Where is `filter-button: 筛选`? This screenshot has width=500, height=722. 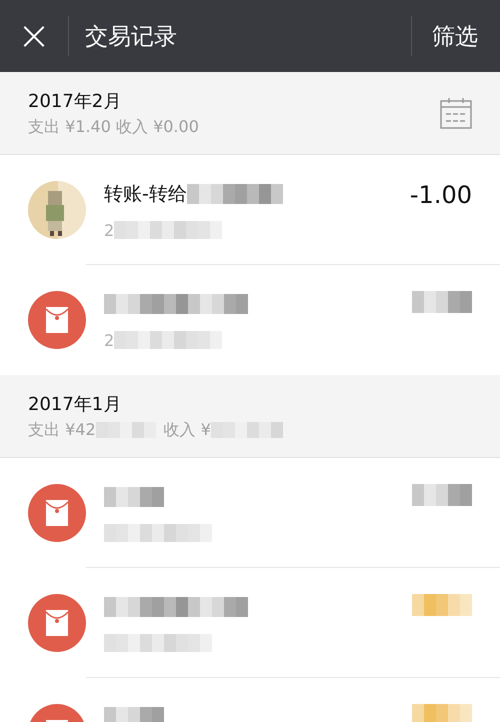 filter-button: 筛选 is located at coordinates (456, 36).